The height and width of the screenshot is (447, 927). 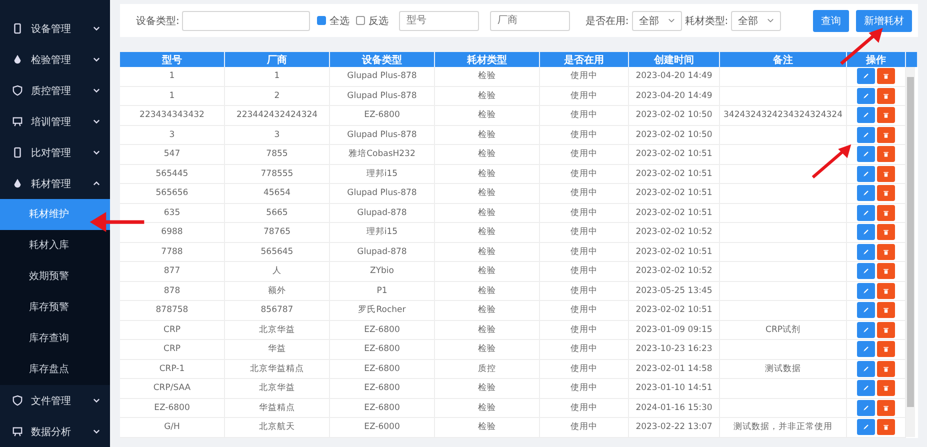 I want to click on table-cell: 理邦i15, so click(x=382, y=232).